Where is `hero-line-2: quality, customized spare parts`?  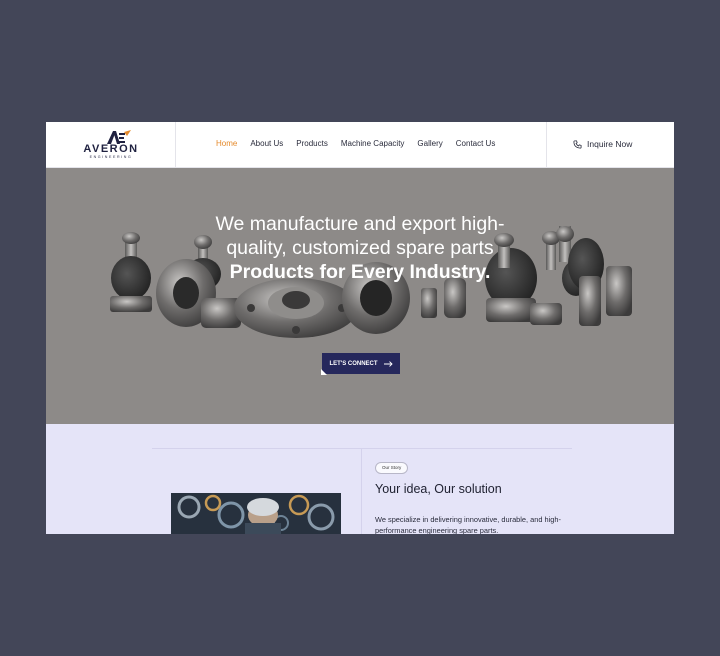
hero-line-2: quality, customized spare parts is located at coordinates (360, 248).